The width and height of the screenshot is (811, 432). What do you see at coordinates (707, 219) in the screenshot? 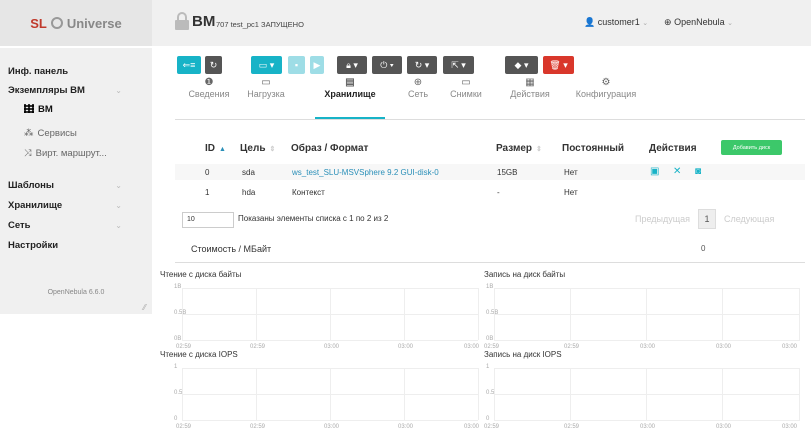
I see `page-number: 1` at bounding box center [707, 219].